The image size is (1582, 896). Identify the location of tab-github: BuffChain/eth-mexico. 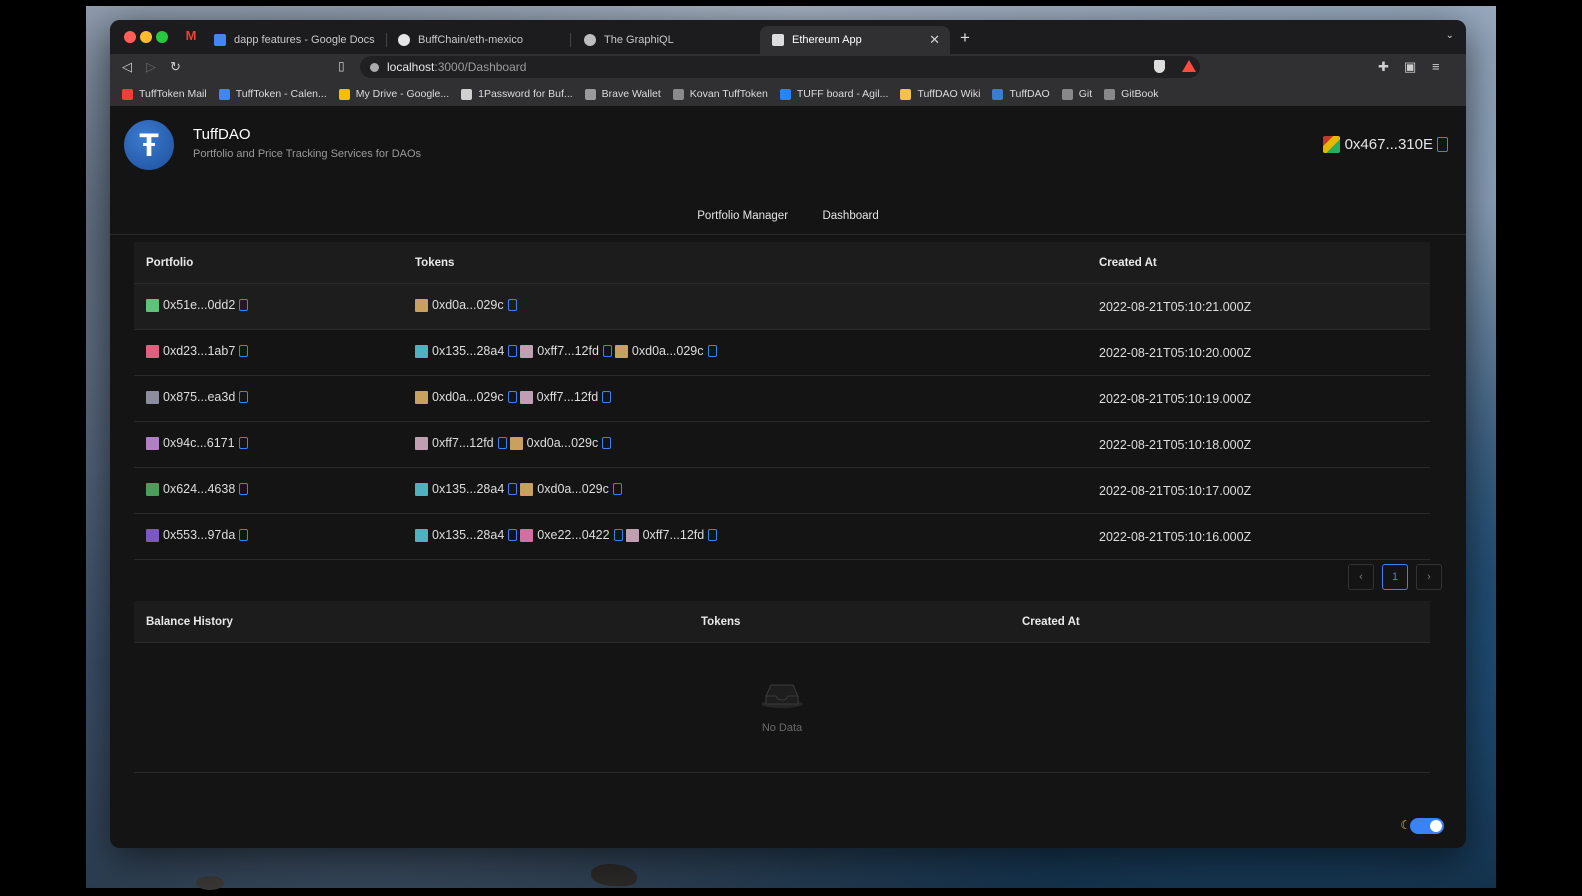
(476, 40).